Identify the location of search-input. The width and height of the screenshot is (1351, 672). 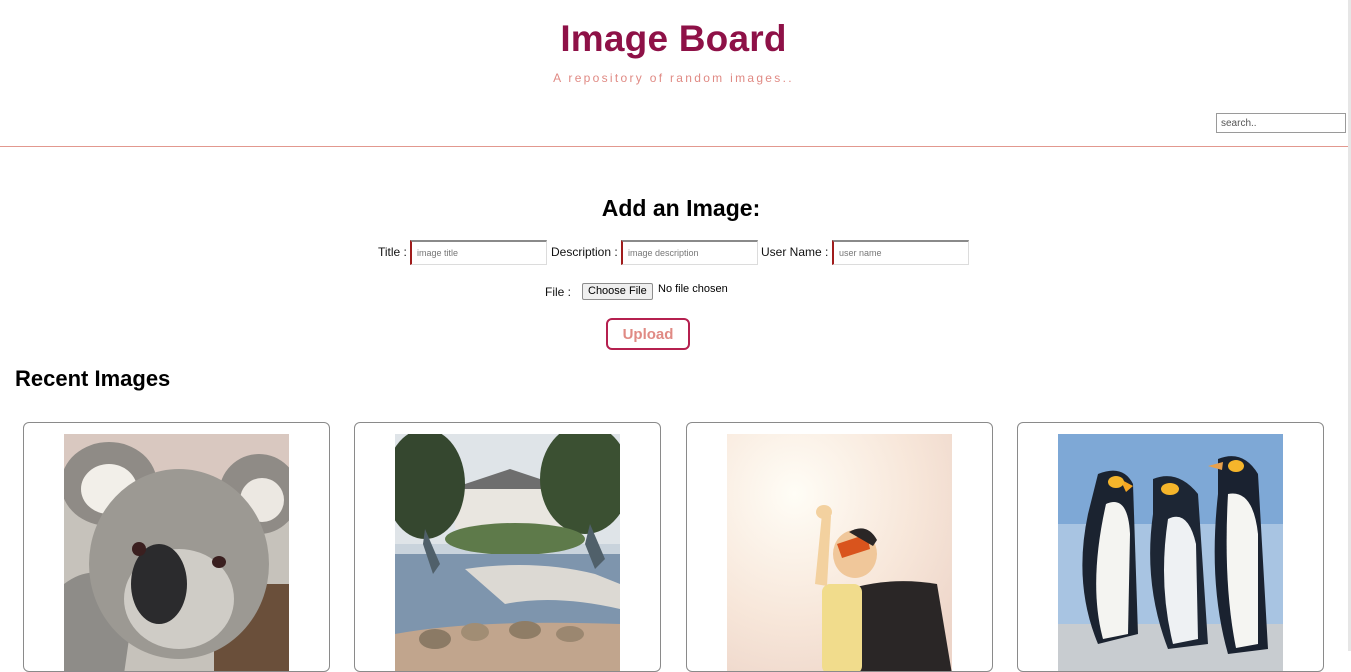
(1281, 123).